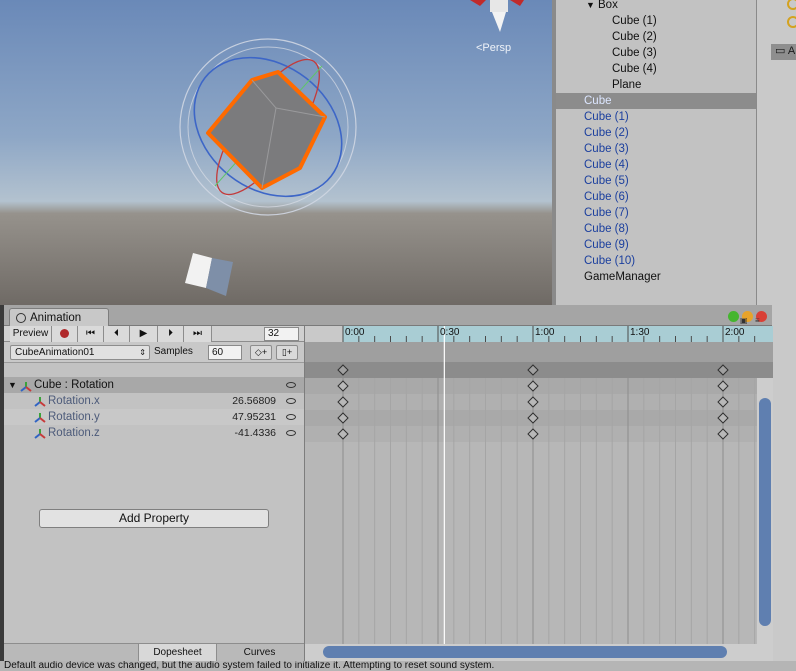 Image resolution: width=796 pixels, height=671 pixels. Describe the element at coordinates (266, 130) in the screenshot. I see `selected-cube` at that location.